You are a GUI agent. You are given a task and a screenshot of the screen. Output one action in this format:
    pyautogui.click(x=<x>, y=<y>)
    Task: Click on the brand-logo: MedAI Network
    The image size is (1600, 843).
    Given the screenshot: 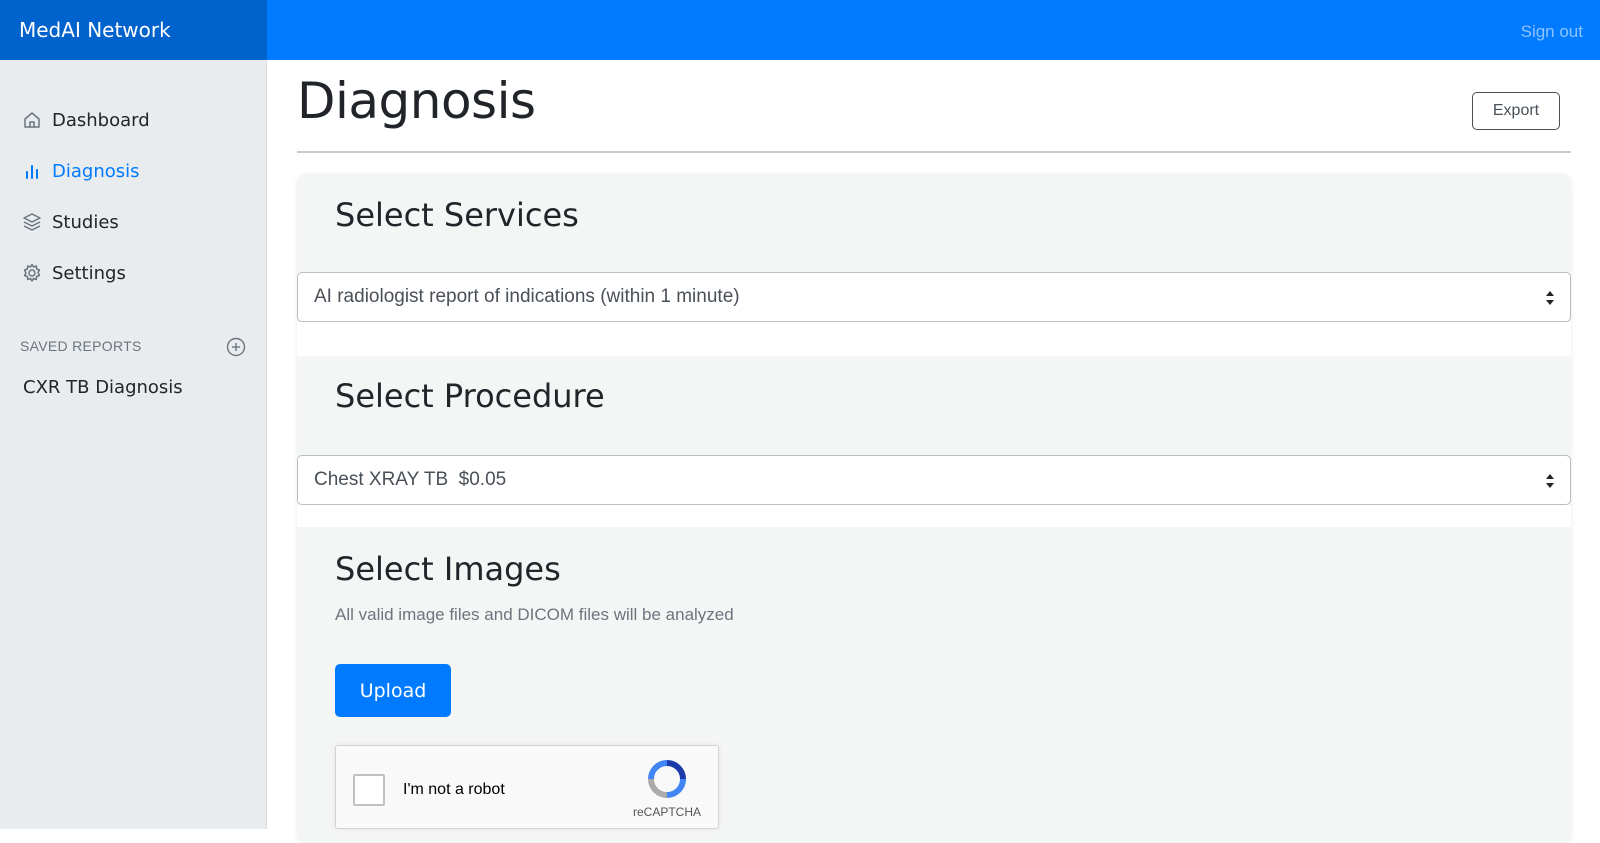 What is the action you would take?
    pyautogui.click(x=133, y=30)
    